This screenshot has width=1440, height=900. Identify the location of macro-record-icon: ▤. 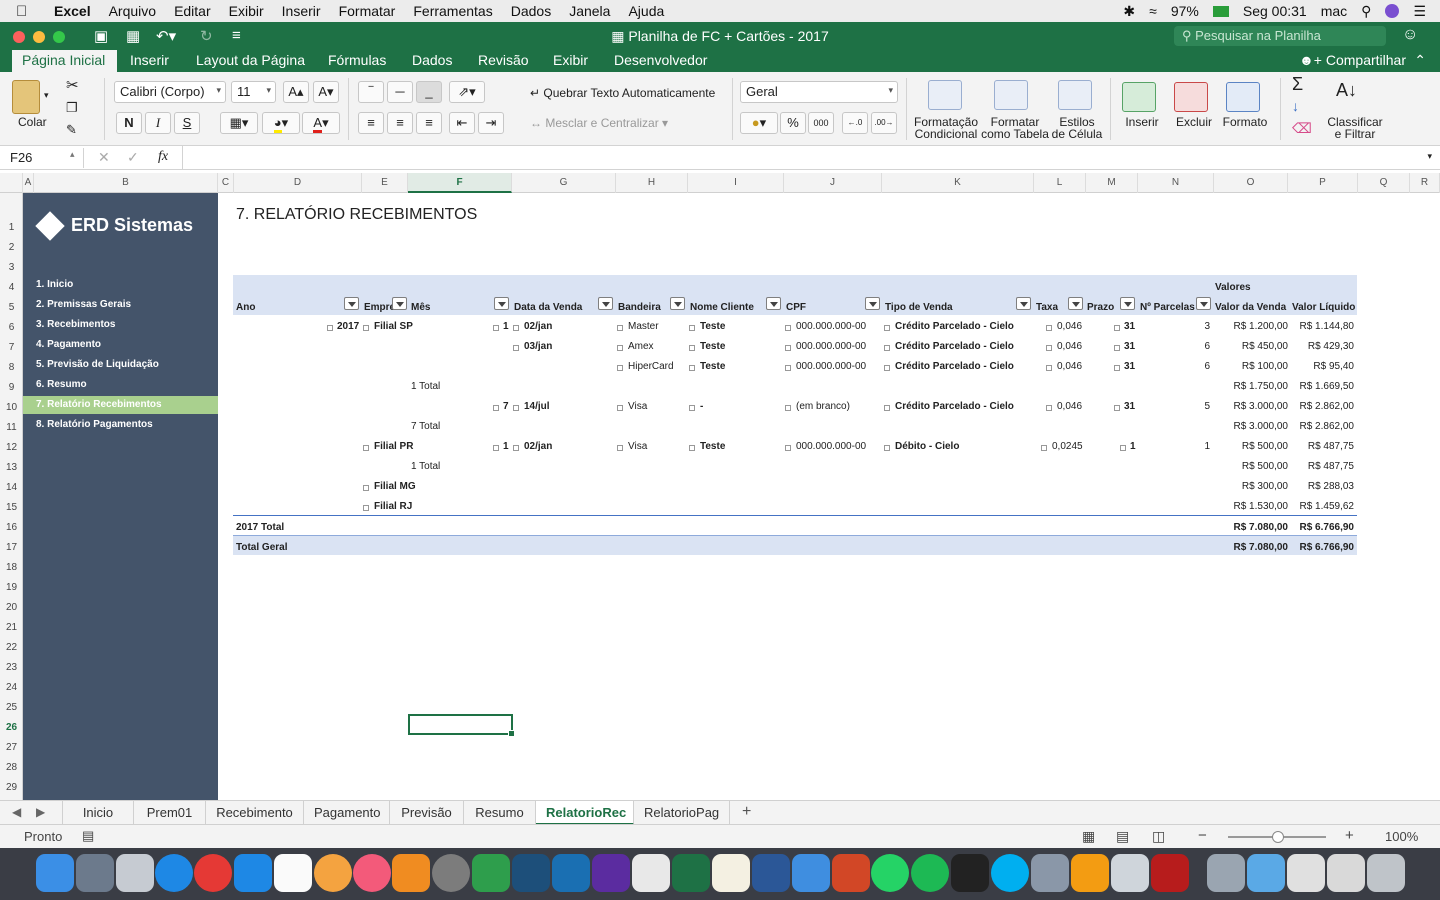
(88, 836).